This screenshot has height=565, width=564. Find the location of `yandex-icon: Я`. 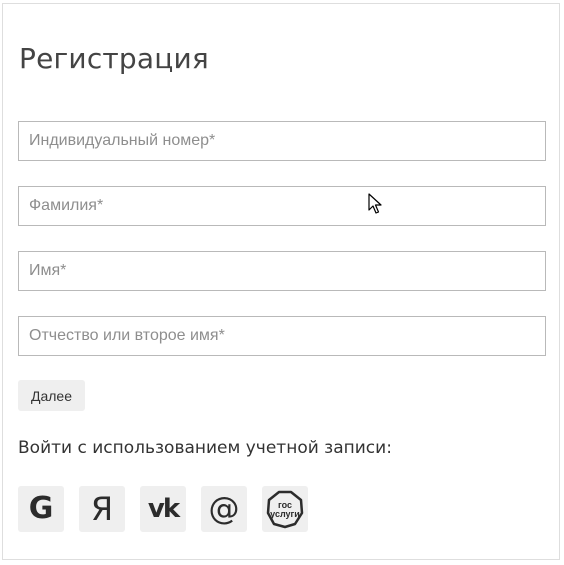

yandex-icon: Я is located at coordinates (102, 509).